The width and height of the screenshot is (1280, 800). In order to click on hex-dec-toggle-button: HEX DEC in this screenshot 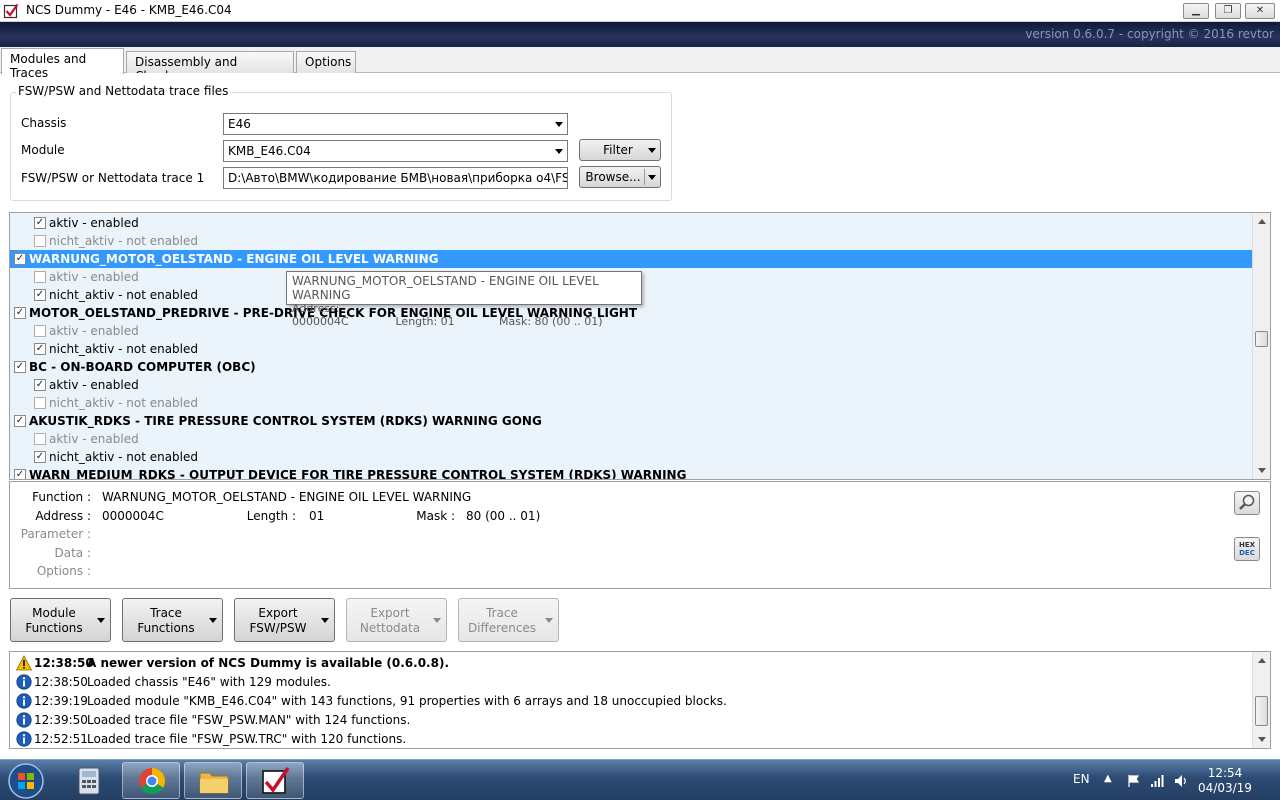, I will do `click(1247, 549)`.